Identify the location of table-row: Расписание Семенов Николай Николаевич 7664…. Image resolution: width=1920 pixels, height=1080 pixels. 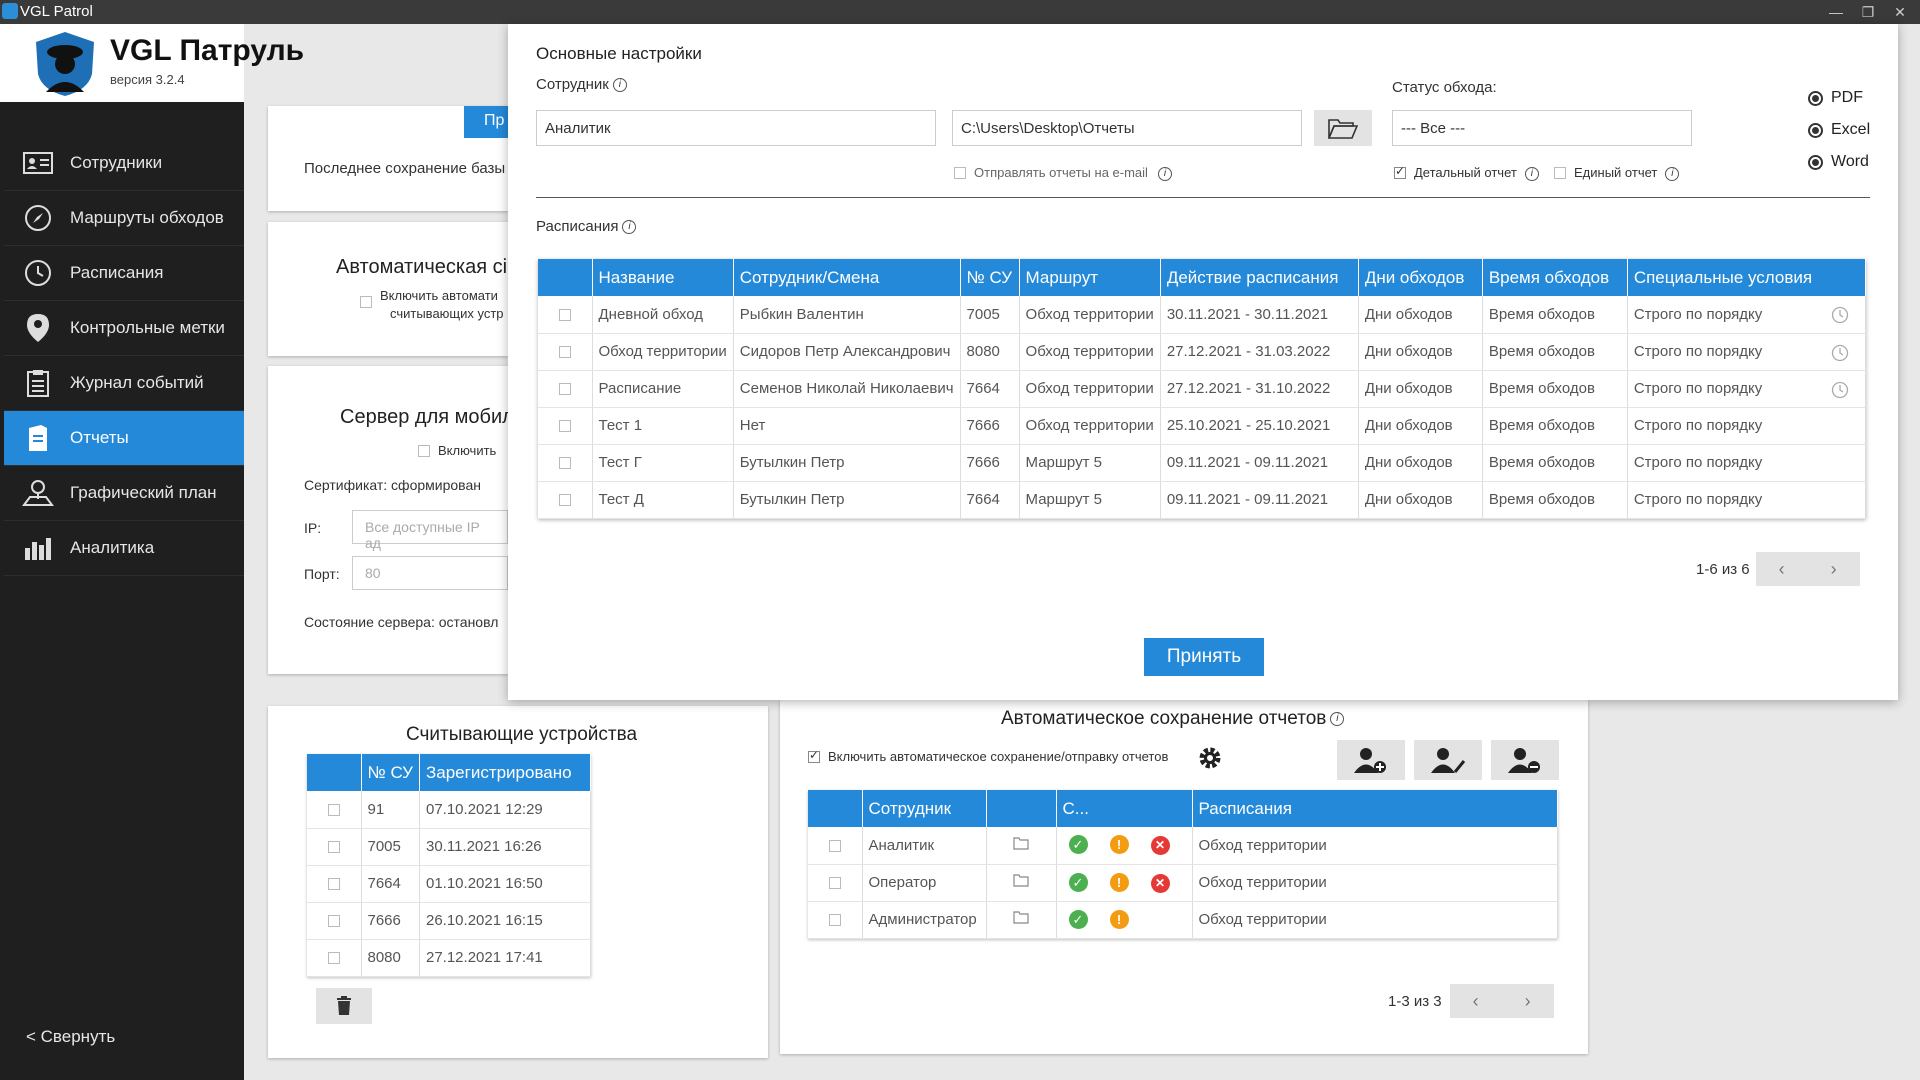
(1202, 389).